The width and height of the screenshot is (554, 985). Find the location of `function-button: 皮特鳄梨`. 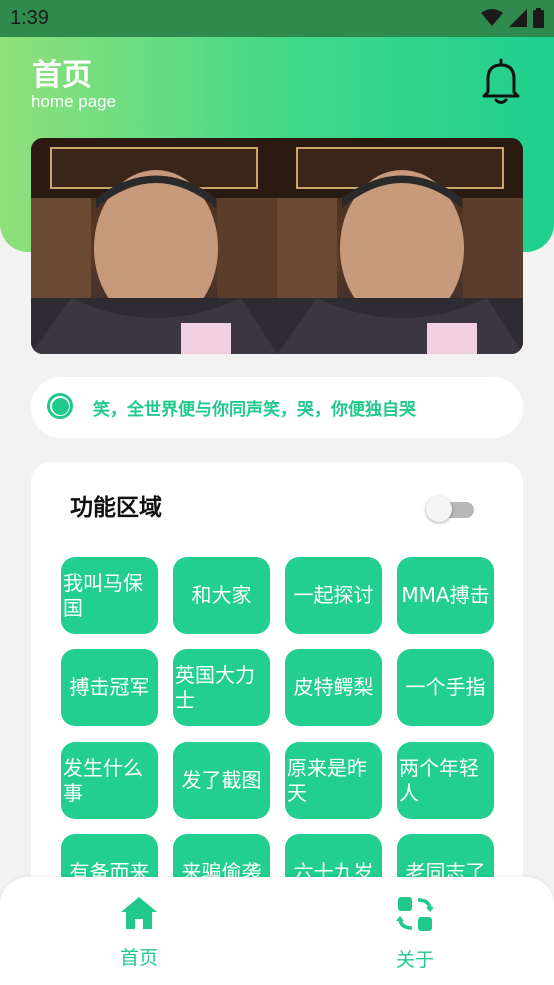

function-button: 皮特鳄梨 is located at coordinates (333, 687).